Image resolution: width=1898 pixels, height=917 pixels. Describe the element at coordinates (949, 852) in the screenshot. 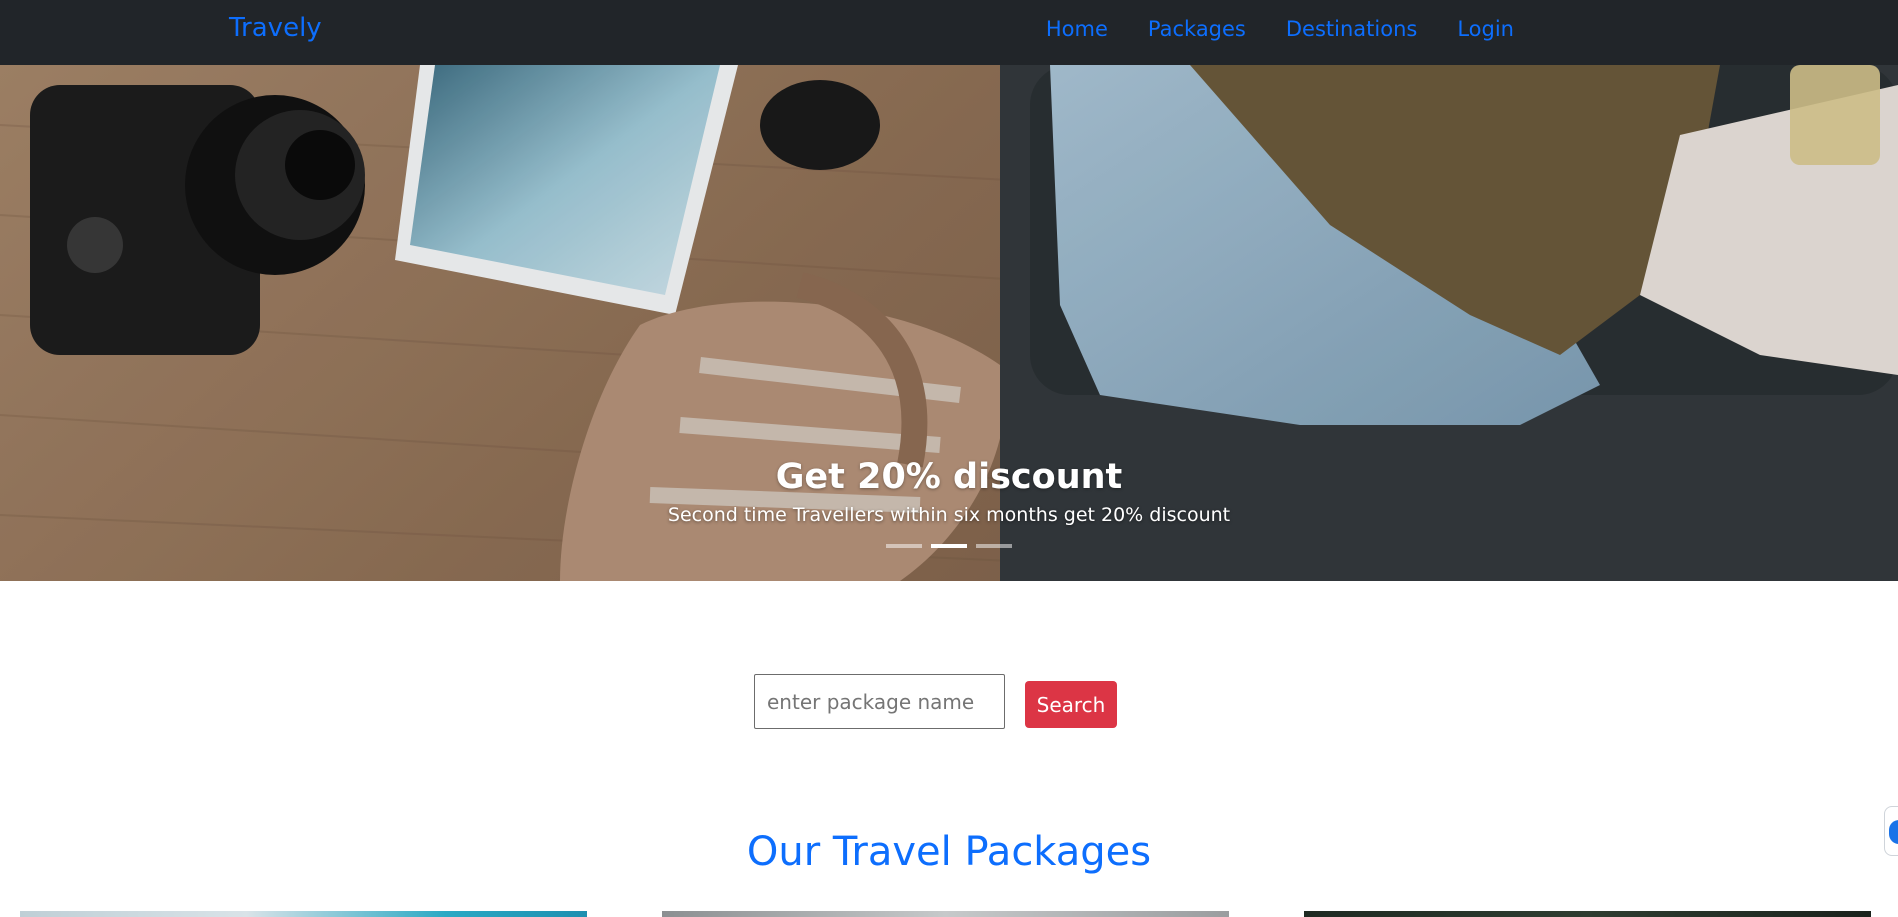

I see `section-title: Our Travel Packages` at that location.